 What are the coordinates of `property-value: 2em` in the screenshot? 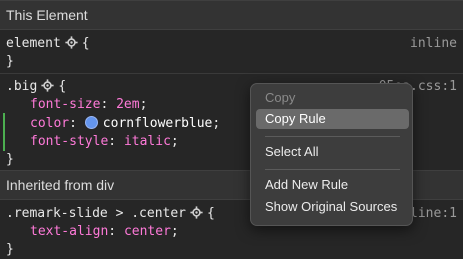 It's located at (127, 104).